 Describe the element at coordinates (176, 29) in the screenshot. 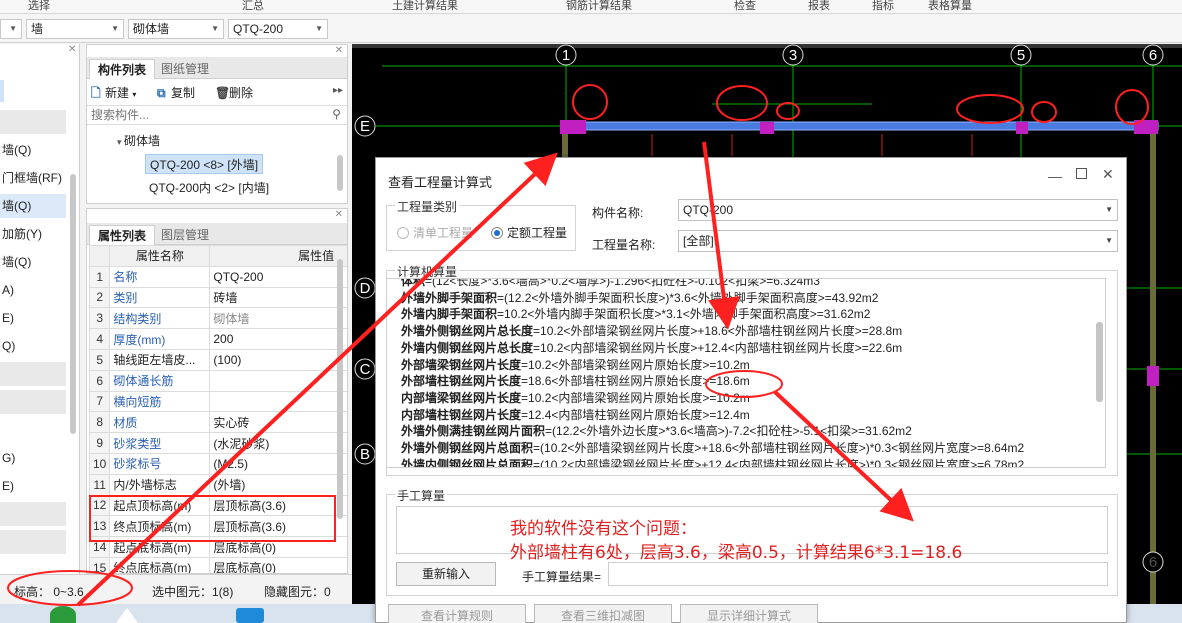

I see `element-subtype-select: 砌体墙 ▼` at that location.